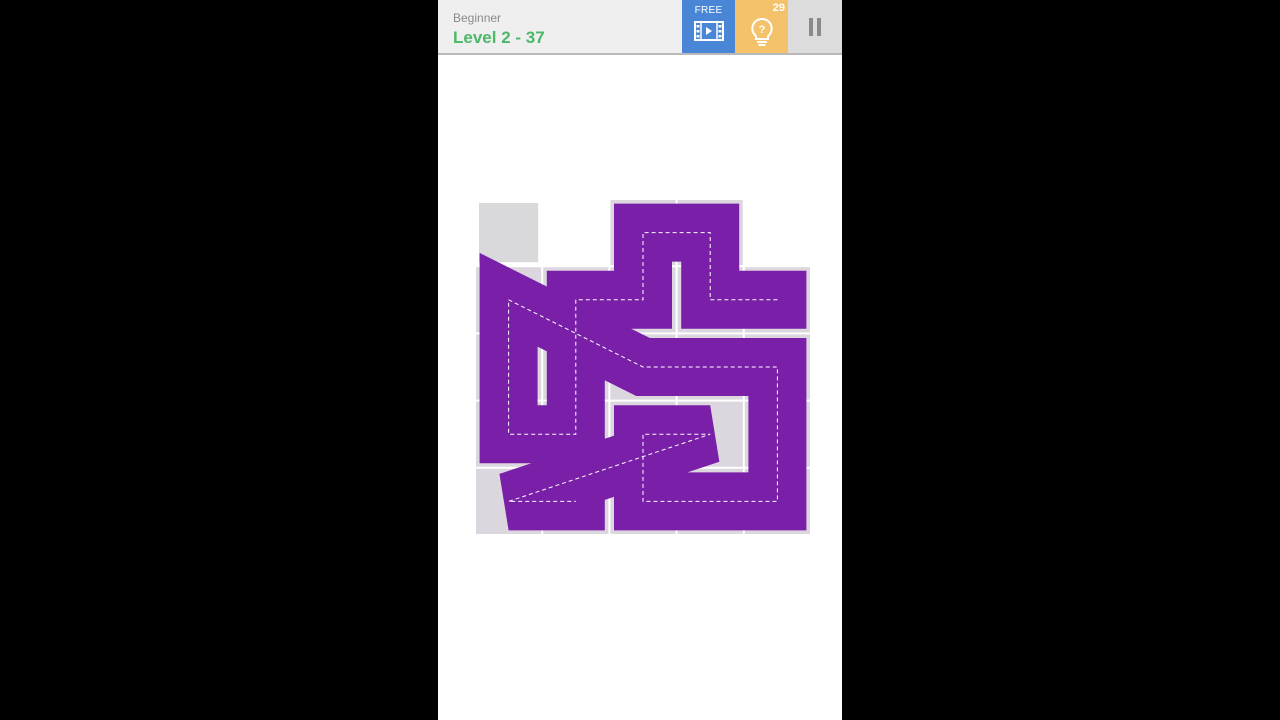 This screenshot has height=720, width=1280. What do you see at coordinates (509, 233) in the screenshot?
I see `empty-cell` at bounding box center [509, 233].